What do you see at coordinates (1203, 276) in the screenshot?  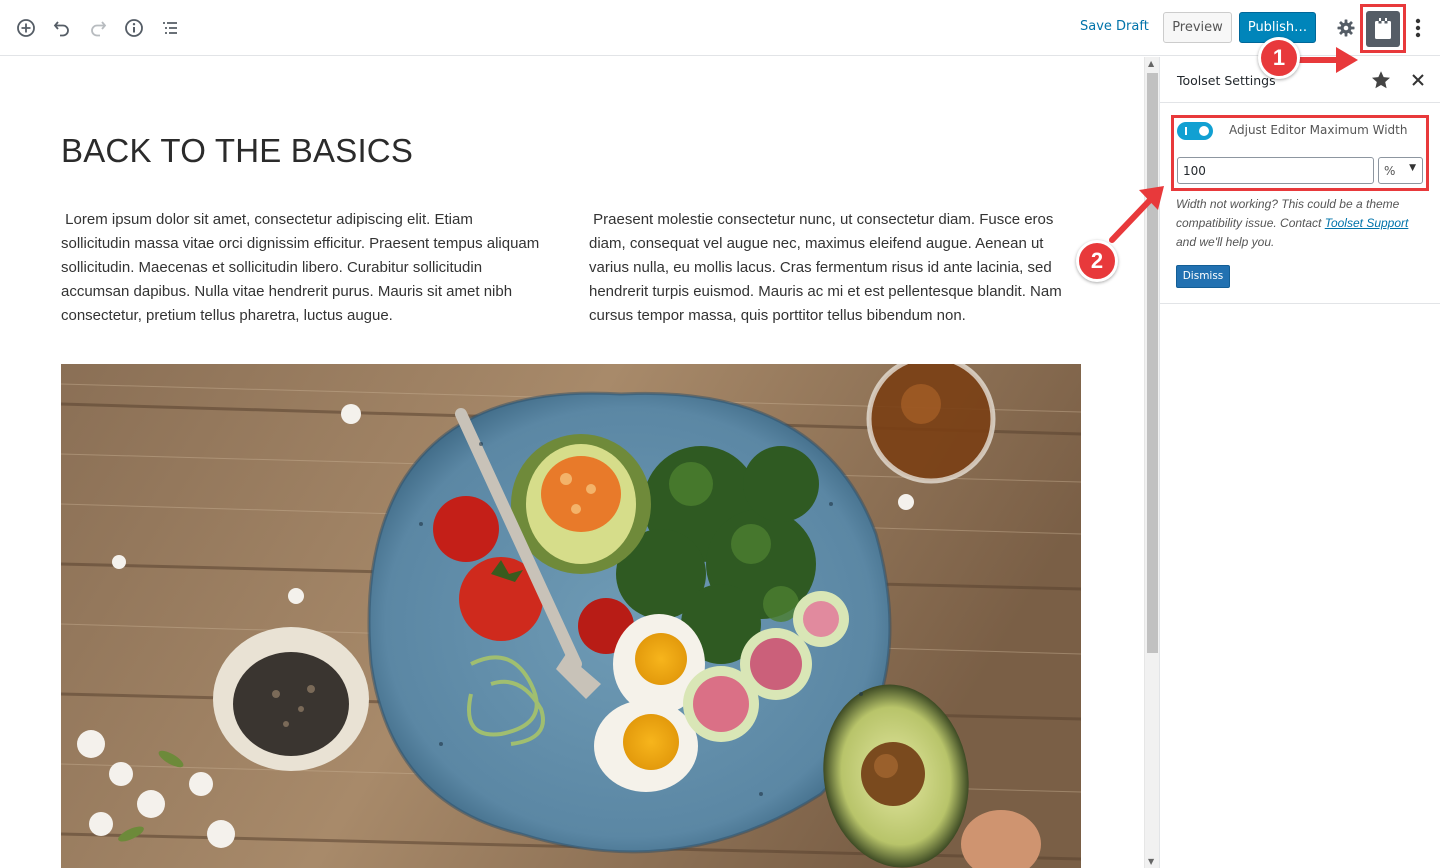 I see `dismiss-button: Dismiss` at bounding box center [1203, 276].